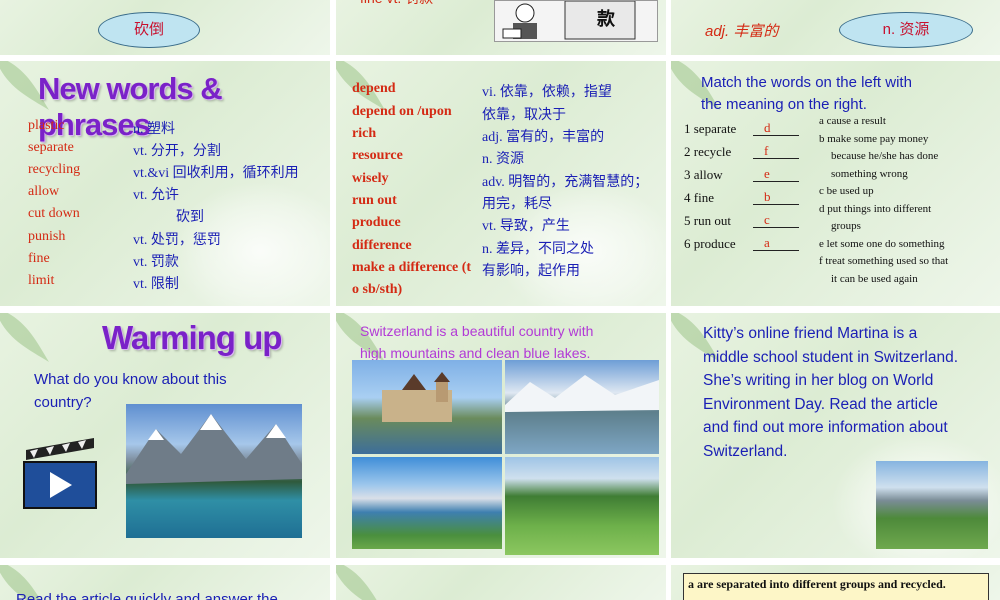 The image size is (1000, 600). Describe the element at coordinates (51, 147) in the screenshot. I see `vocab-word: separate` at that location.